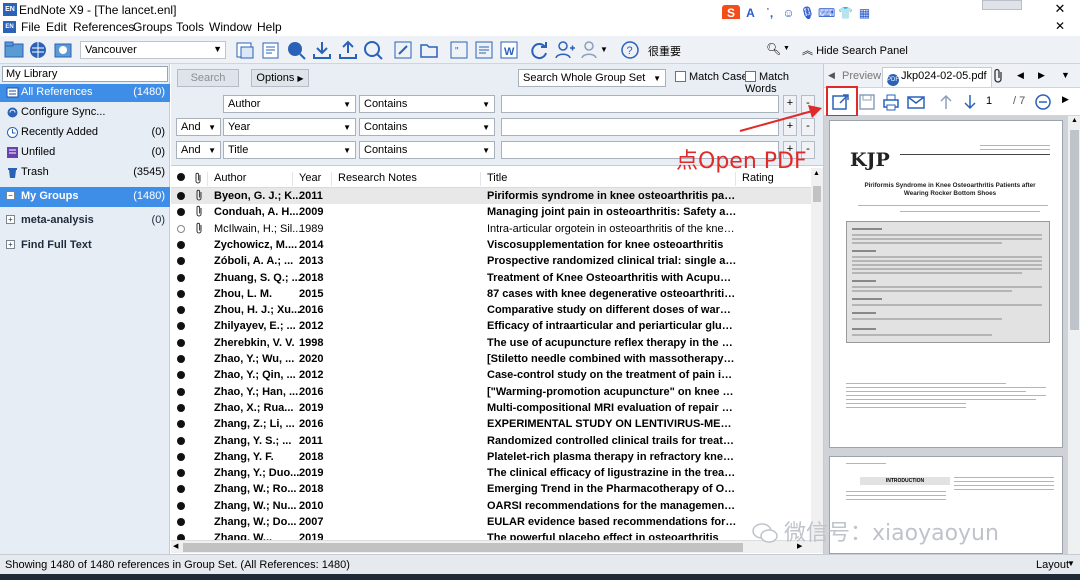 This screenshot has height=580, width=1080. I want to click on quick-search-input: 很重要, so click(705, 50).